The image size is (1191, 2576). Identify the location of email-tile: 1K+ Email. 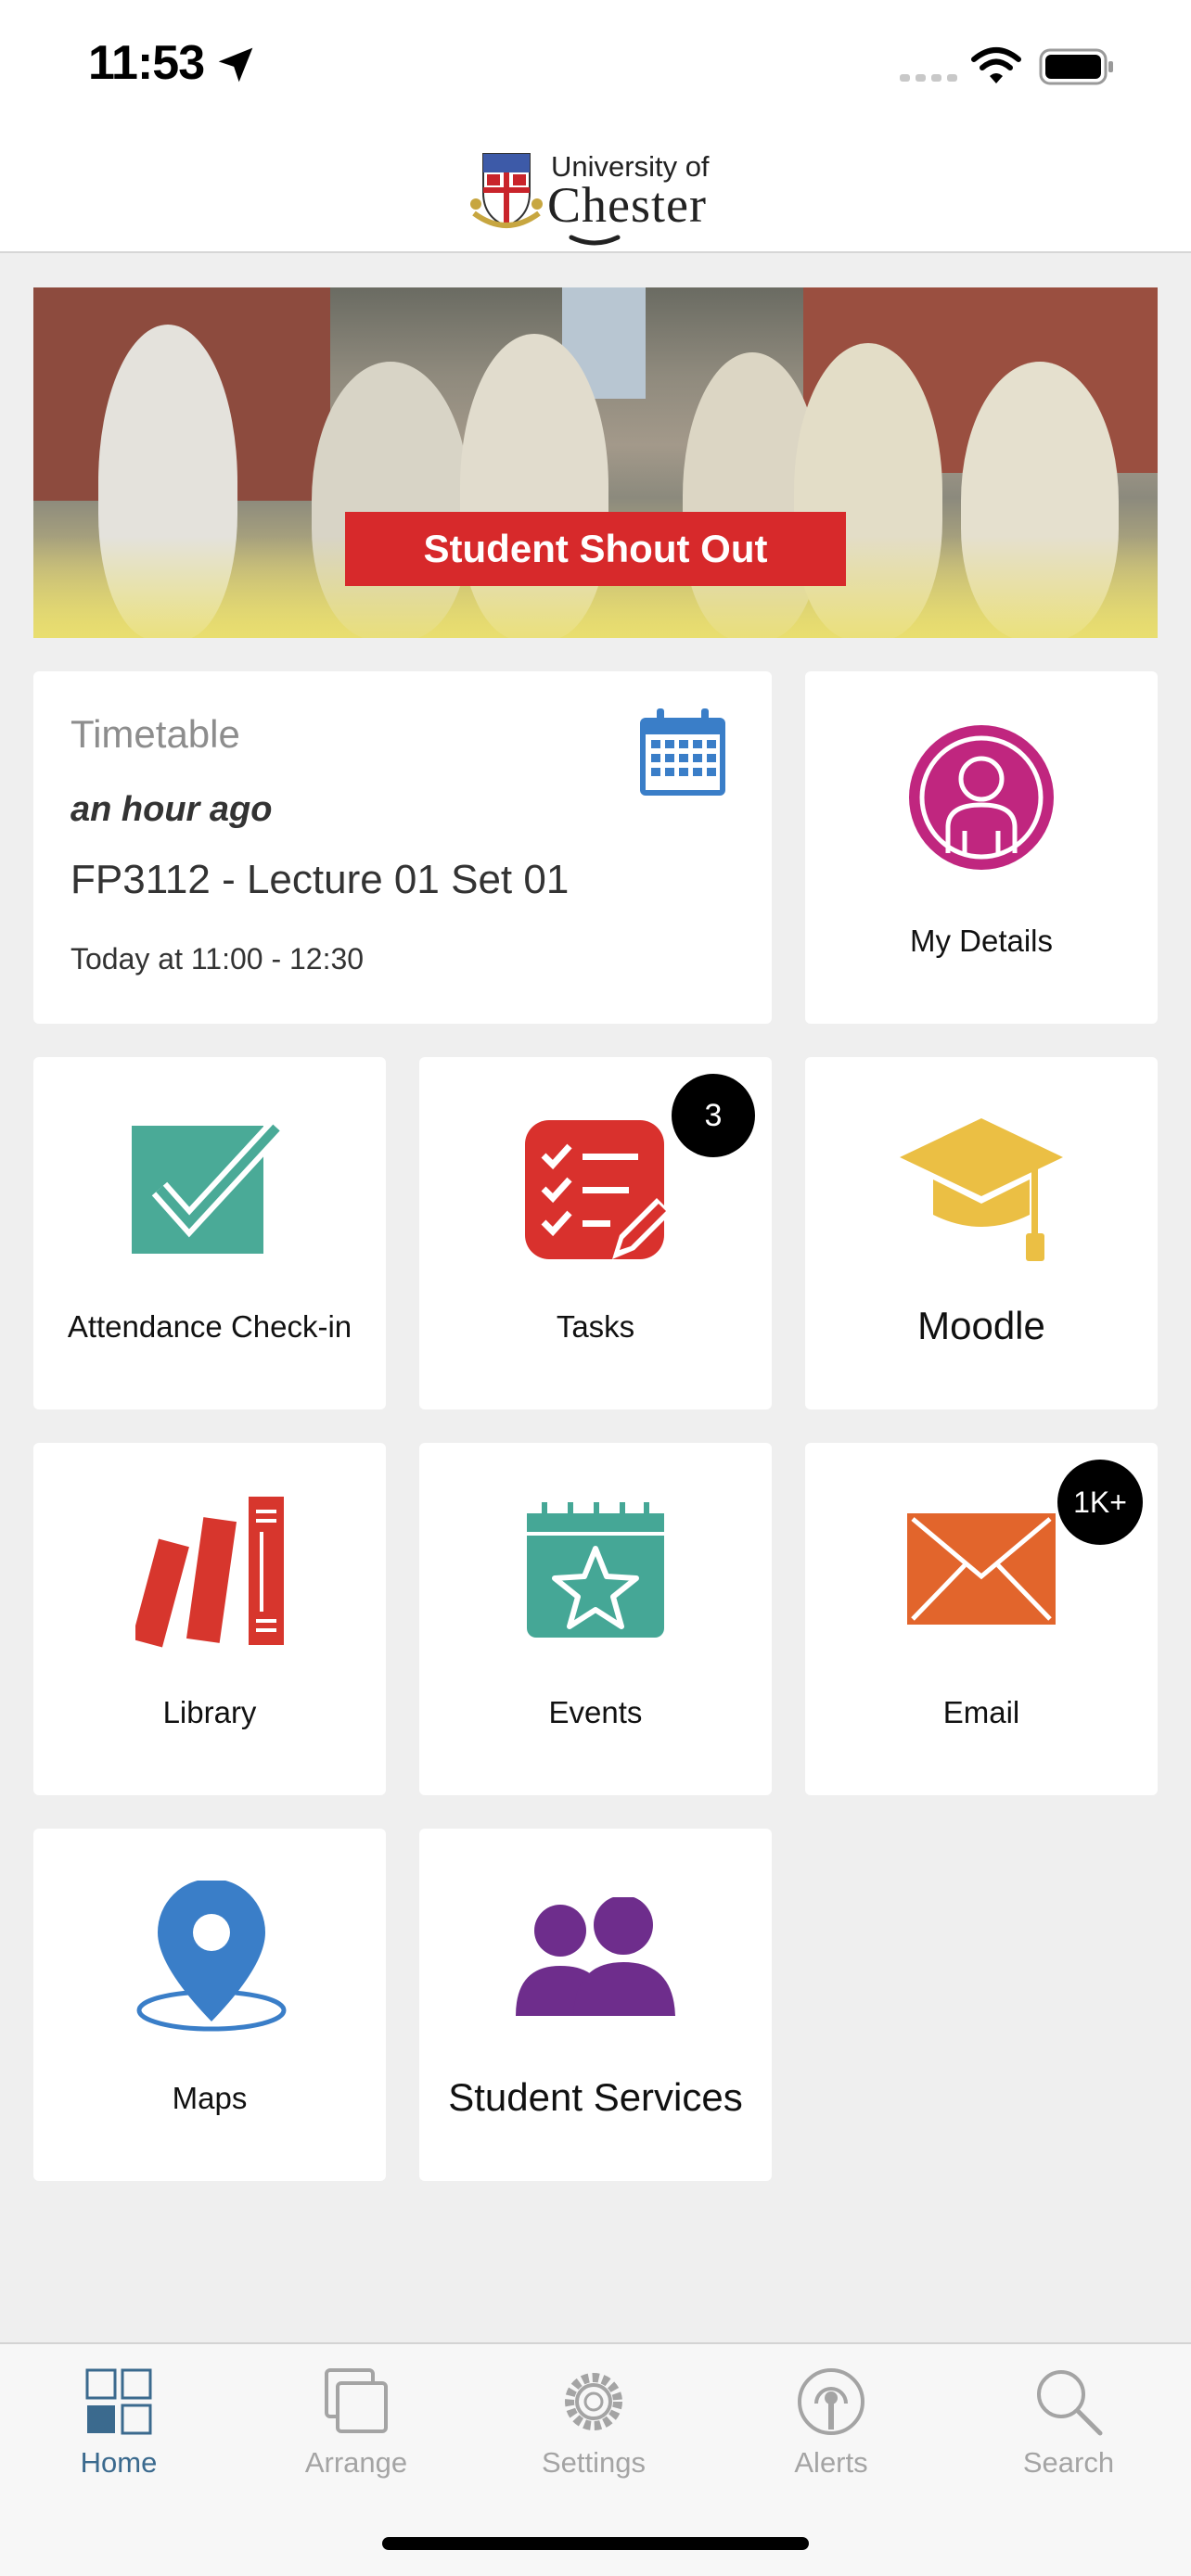
(981, 1619).